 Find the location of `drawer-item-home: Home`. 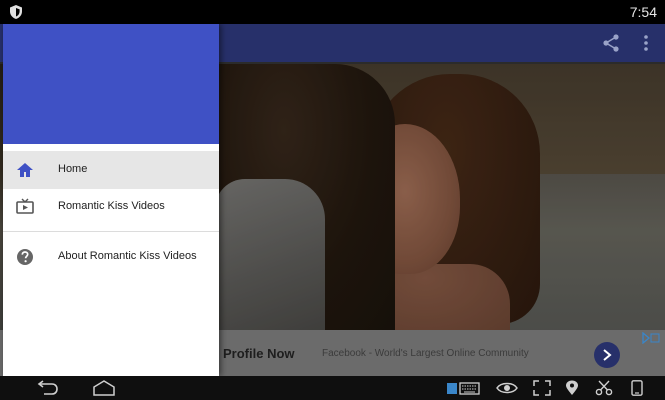

drawer-item-home: Home is located at coordinates (111, 170).